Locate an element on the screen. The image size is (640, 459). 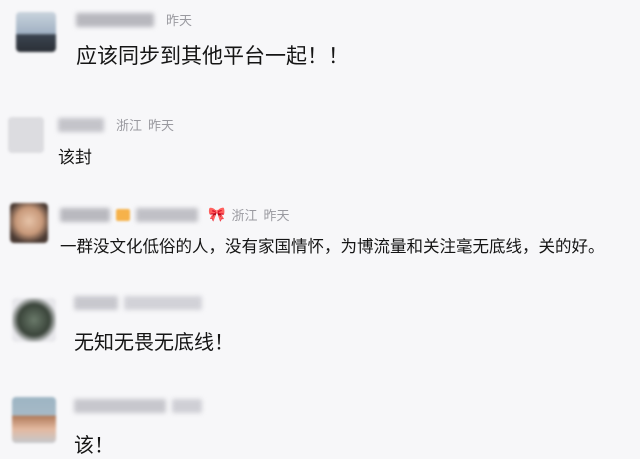
comment-text: 无知无畏无底线！ is located at coordinates (154, 342).